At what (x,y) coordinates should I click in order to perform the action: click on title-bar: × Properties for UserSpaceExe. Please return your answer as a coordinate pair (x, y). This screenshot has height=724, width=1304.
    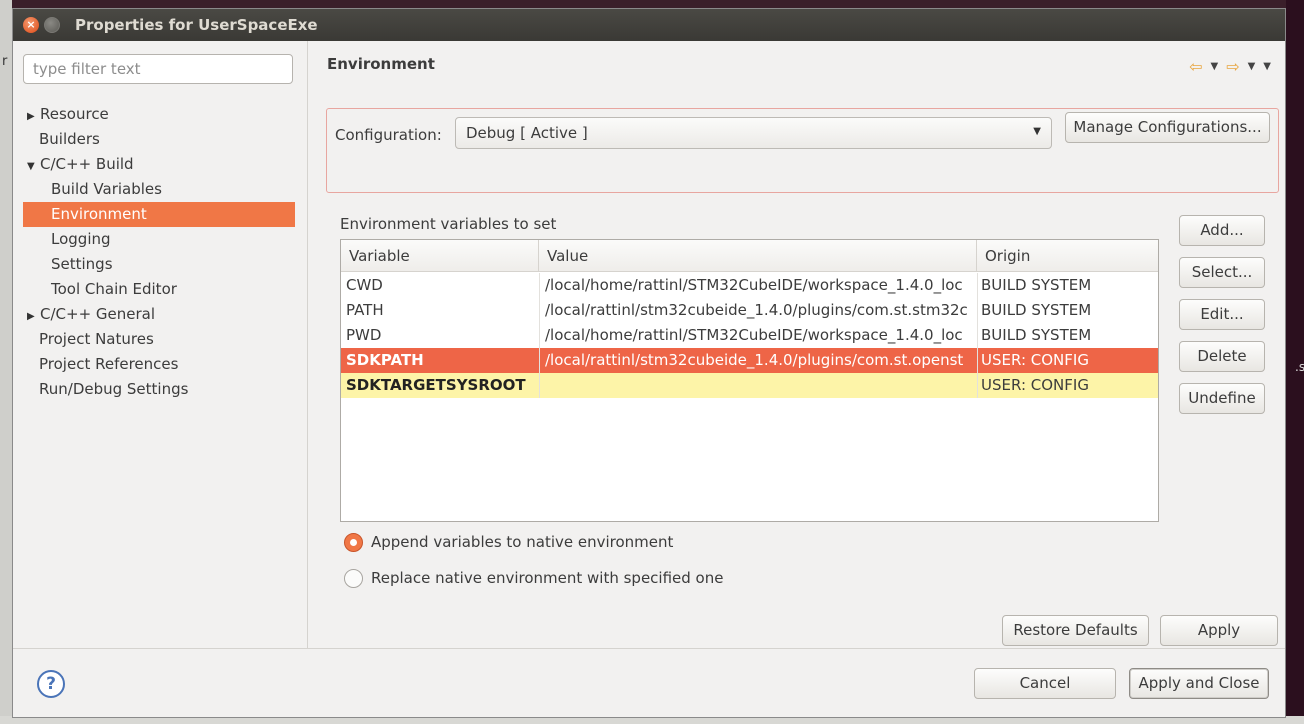
    Looking at the image, I should click on (649, 25).